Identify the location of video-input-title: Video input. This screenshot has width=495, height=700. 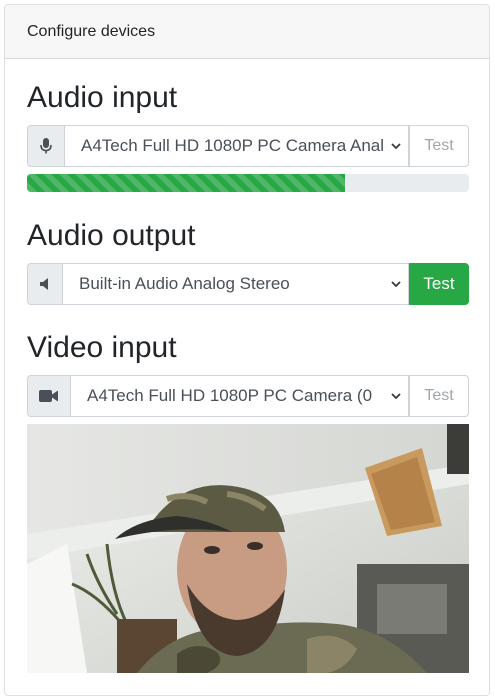
(102, 347).